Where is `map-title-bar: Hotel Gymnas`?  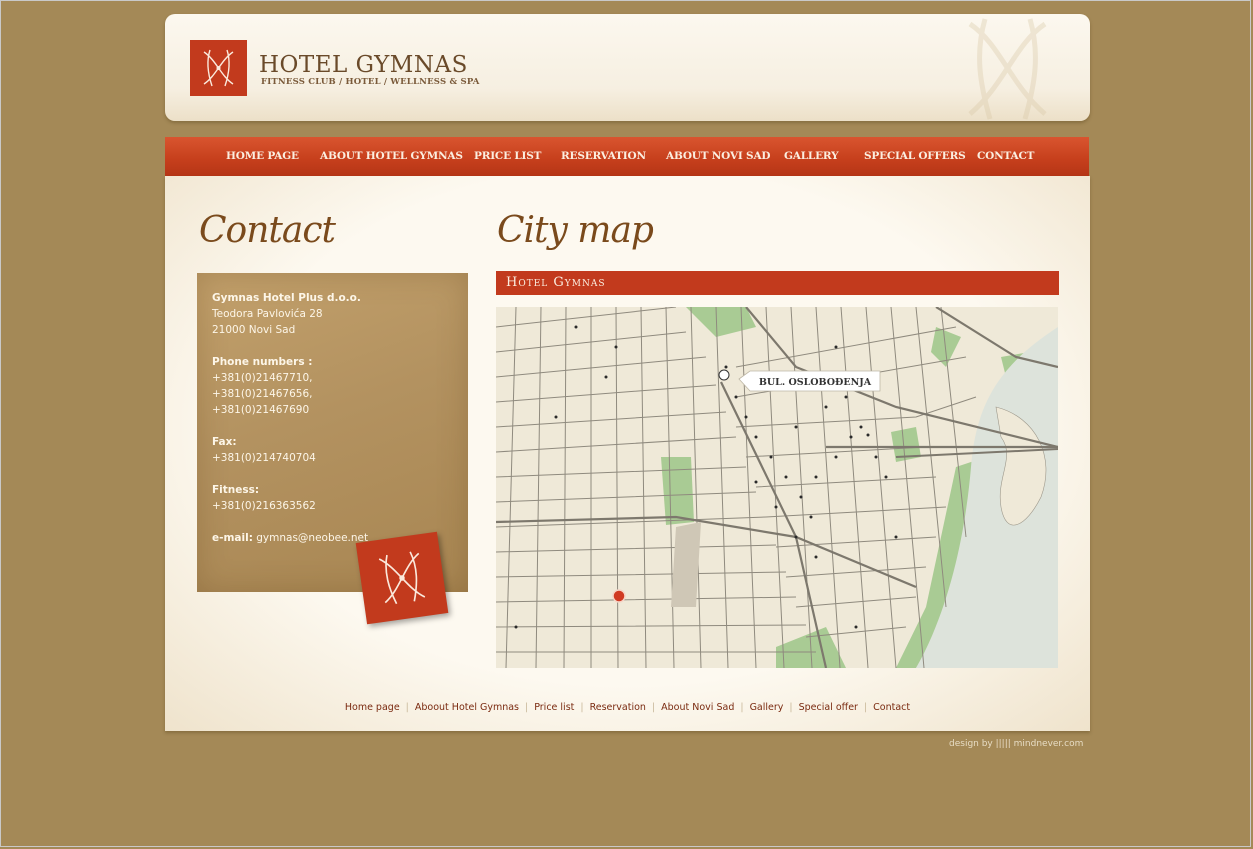 map-title-bar: Hotel Gymnas is located at coordinates (777, 283).